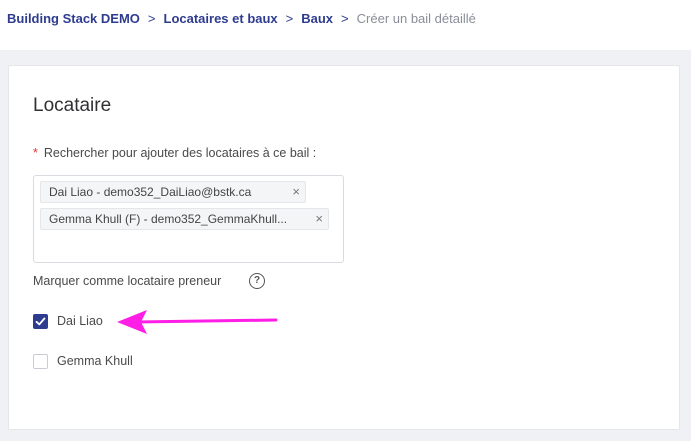 Image resolution: width=691 pixels, height=441 pixels. I want to click on tenant-checkbox-dai-liao, so click(40, 321).